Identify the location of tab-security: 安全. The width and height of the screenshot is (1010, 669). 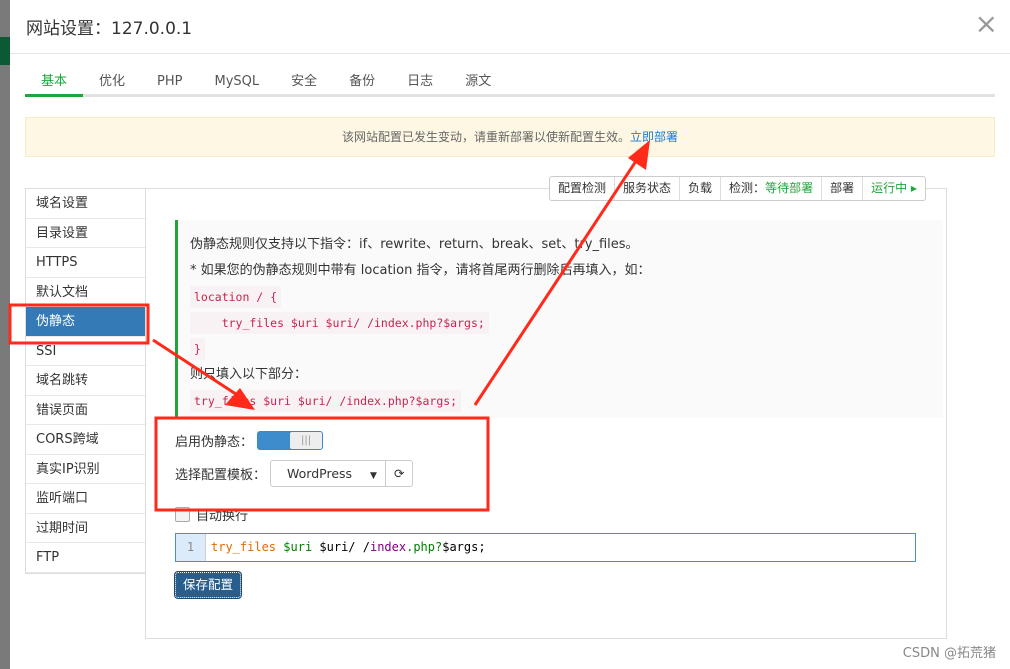
(304, 82).